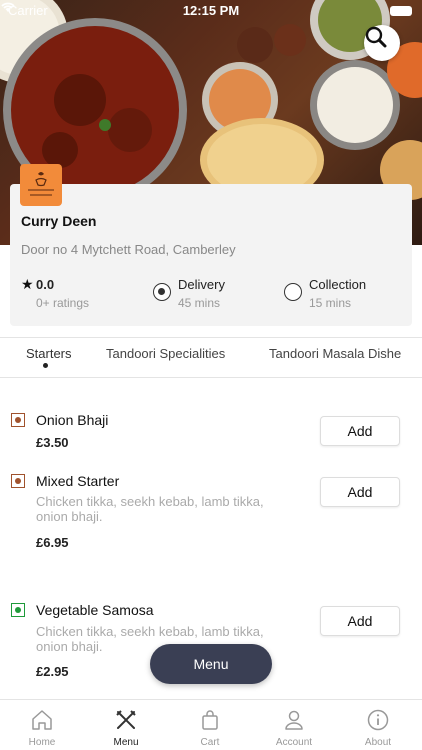 Image resolution: width=422 pixels, height=750 pixels. Describe the element at coordinates (376, 37) in the screenshot. I see `search-icon` at that location.